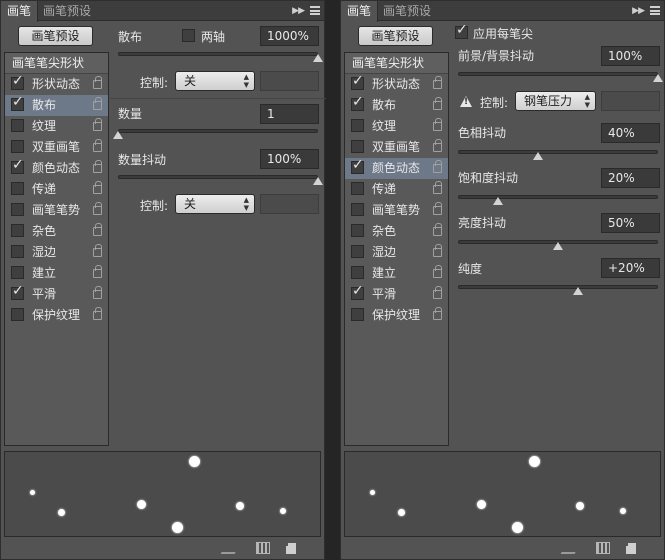 The width and height of the screenshot is (665, 560). I want to click on count-jitter-value-field: 100%, so click(289, 159).